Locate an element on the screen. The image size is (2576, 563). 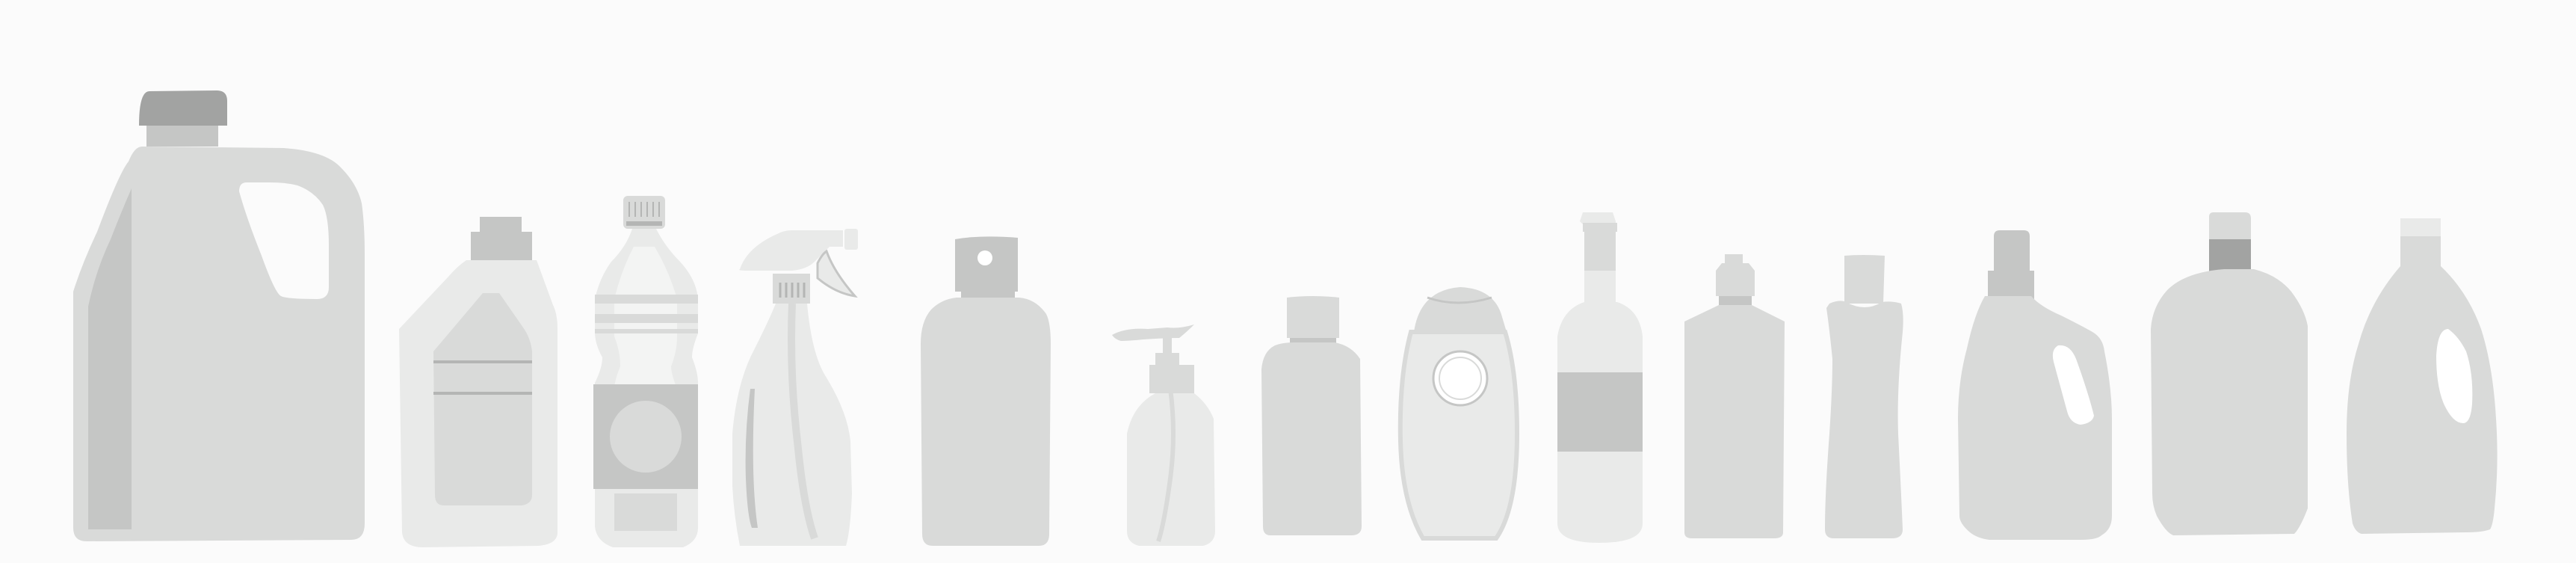
vial-label is located at coordinates (1600, 412).